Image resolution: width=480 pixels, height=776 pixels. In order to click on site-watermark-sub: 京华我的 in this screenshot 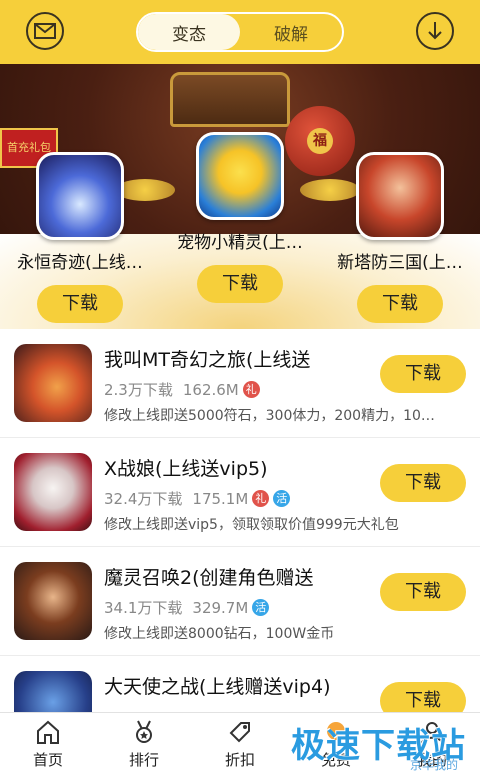, I will do `click(433, 765)`.